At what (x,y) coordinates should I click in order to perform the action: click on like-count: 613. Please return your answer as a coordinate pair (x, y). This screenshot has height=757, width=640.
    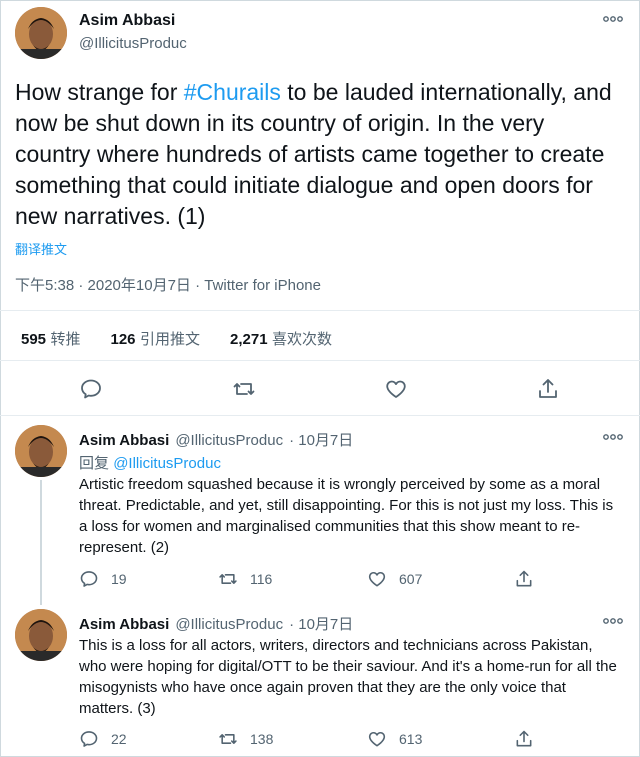
    Looking at the image, I should click on (411, 739).